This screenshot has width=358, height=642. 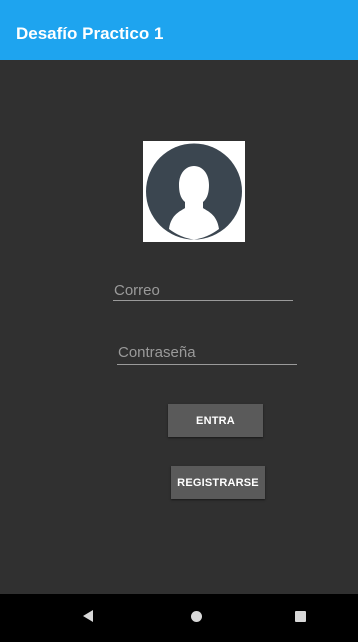 I want to click on app-bar: Desafío Practico 1, so click(x=179, y=30).